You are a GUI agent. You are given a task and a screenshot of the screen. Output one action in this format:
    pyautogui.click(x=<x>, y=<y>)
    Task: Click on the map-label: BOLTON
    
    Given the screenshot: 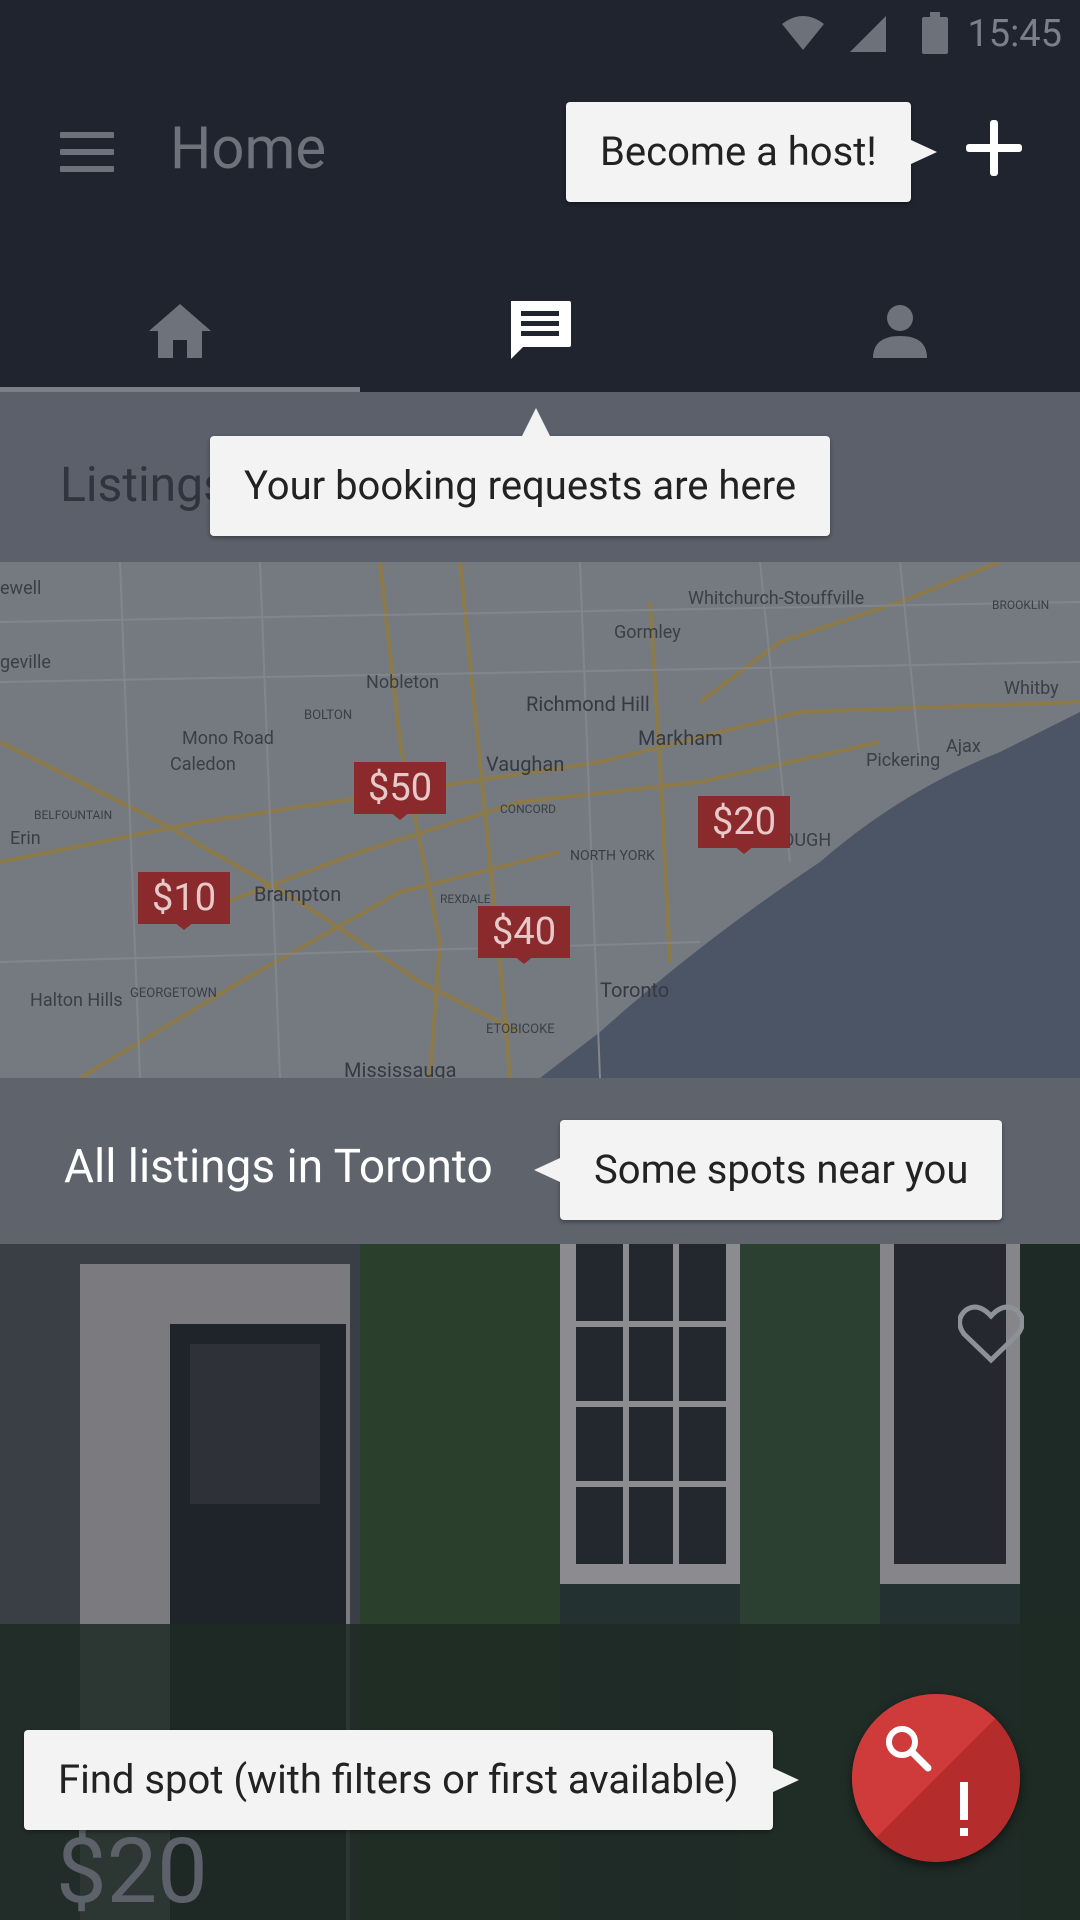 What is the action you would take?
    pyautogui.click(x=328, y=715)
    